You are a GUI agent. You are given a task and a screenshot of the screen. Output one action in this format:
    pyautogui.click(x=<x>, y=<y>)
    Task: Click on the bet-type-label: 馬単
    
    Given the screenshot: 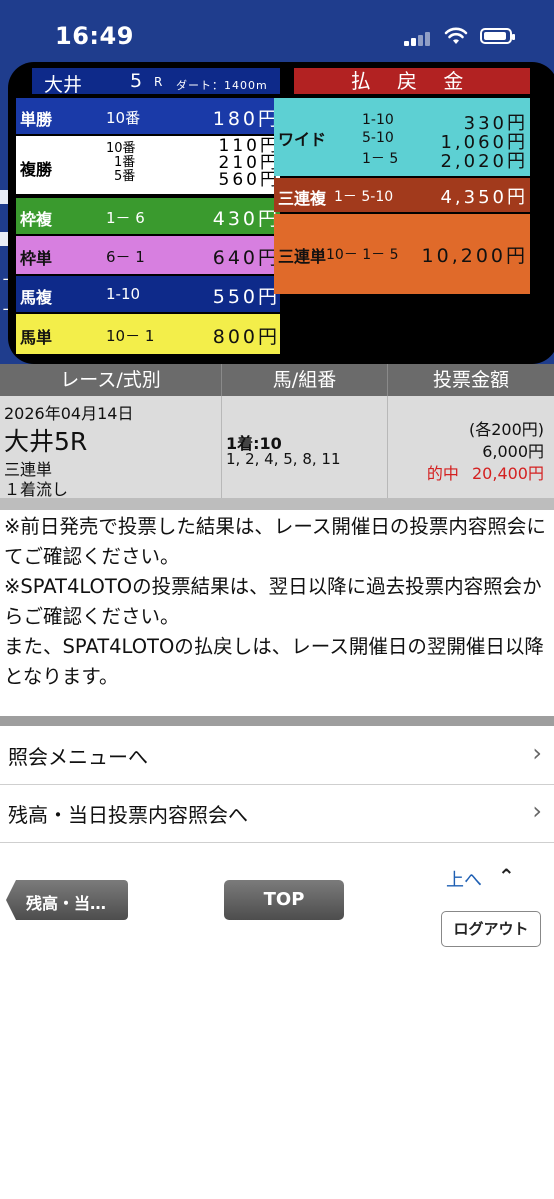 What is the action you would take?
    pyautogui.click(x=36, y=337)
    